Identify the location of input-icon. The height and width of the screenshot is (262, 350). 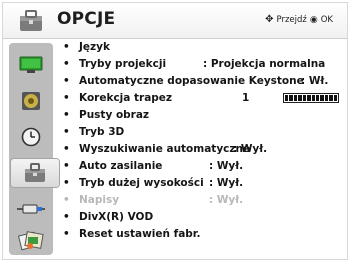
(31, 209).